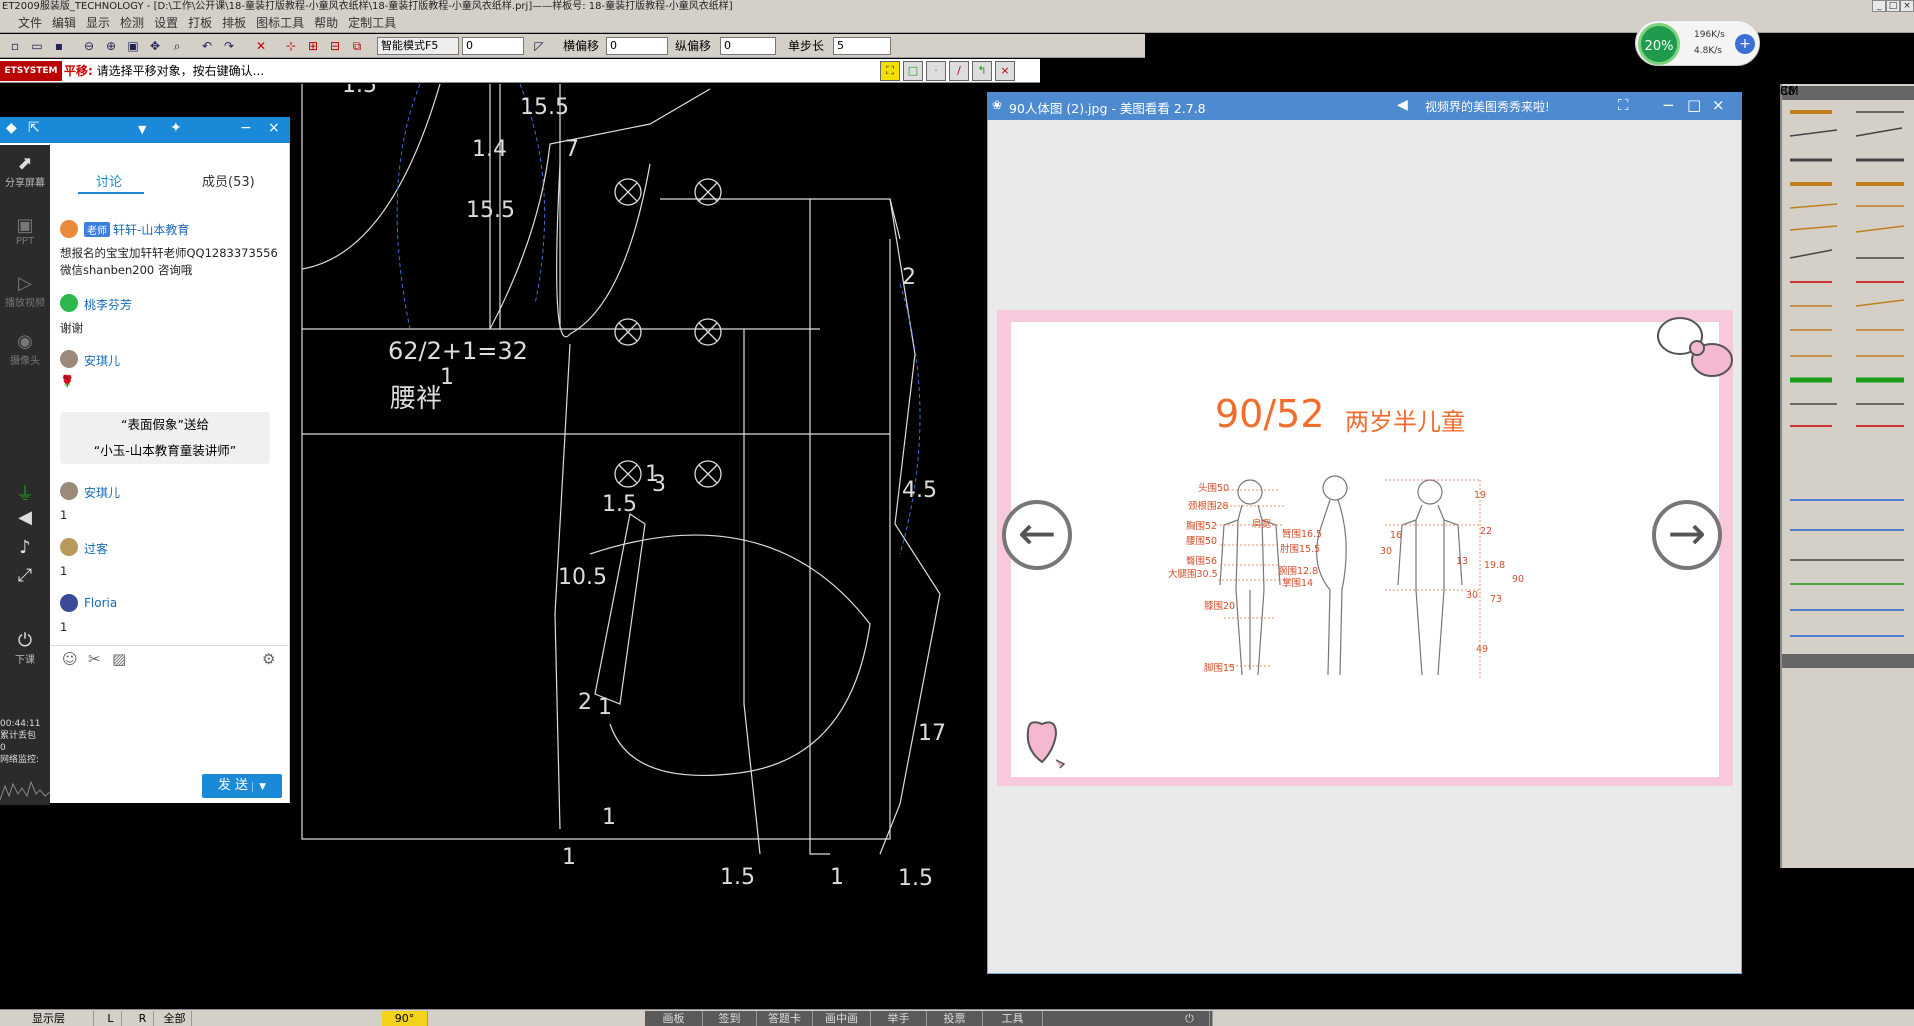 The width and height of the screenshot is (1914, 1026). I want to click on cm-unit-icon: CM, so click(1789, 91).